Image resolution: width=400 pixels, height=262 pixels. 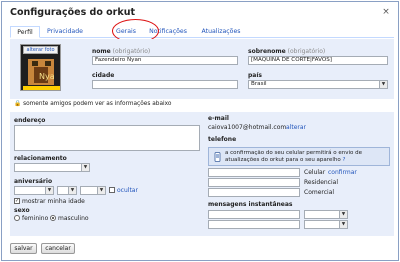 What do you see at coordinates (321, 182) in the screenshot?
I see `residencial-label: Residencial` at bounding box center [321, 182].